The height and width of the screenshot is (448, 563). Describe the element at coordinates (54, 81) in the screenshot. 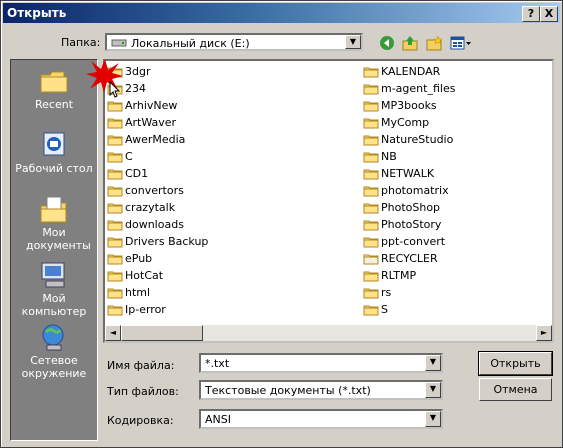

I see `recent-icon` at that location.